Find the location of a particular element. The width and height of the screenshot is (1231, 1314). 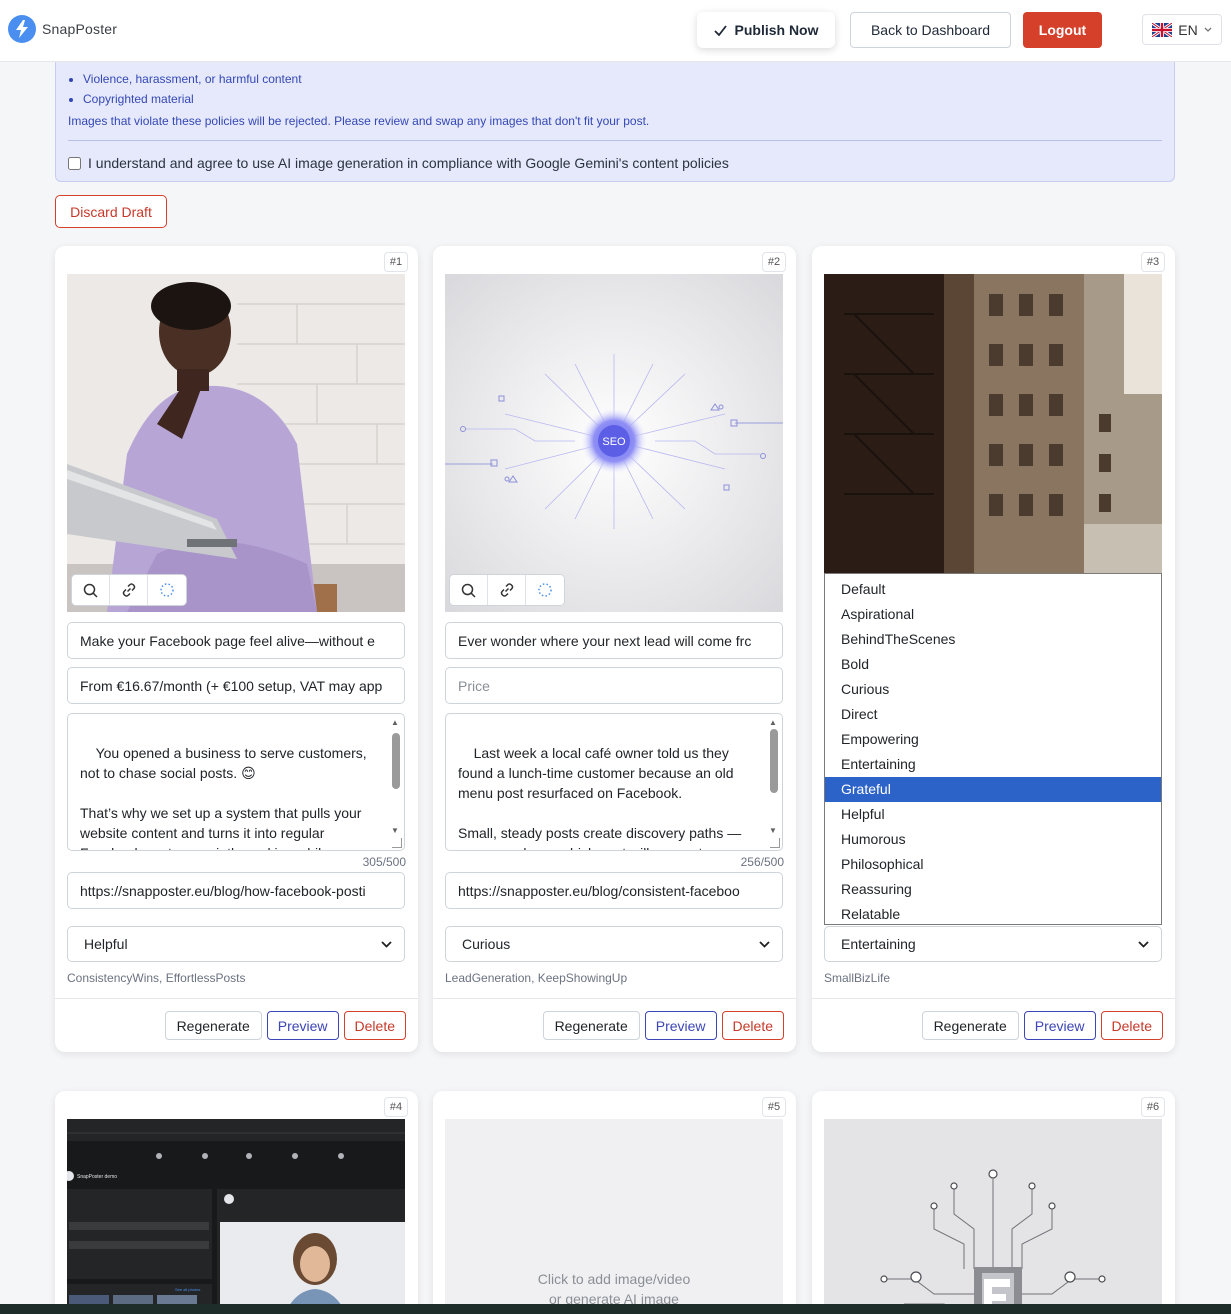

link-icon is located at coordinates (128, 590).